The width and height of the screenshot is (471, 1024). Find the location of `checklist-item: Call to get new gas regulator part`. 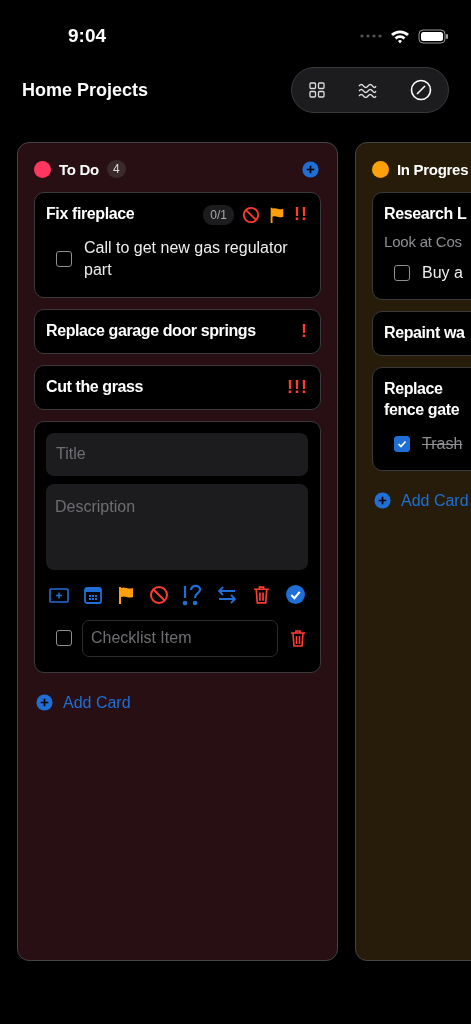

checklist-item: Call to get new gas regulator part is located at coordinates (186, 259).